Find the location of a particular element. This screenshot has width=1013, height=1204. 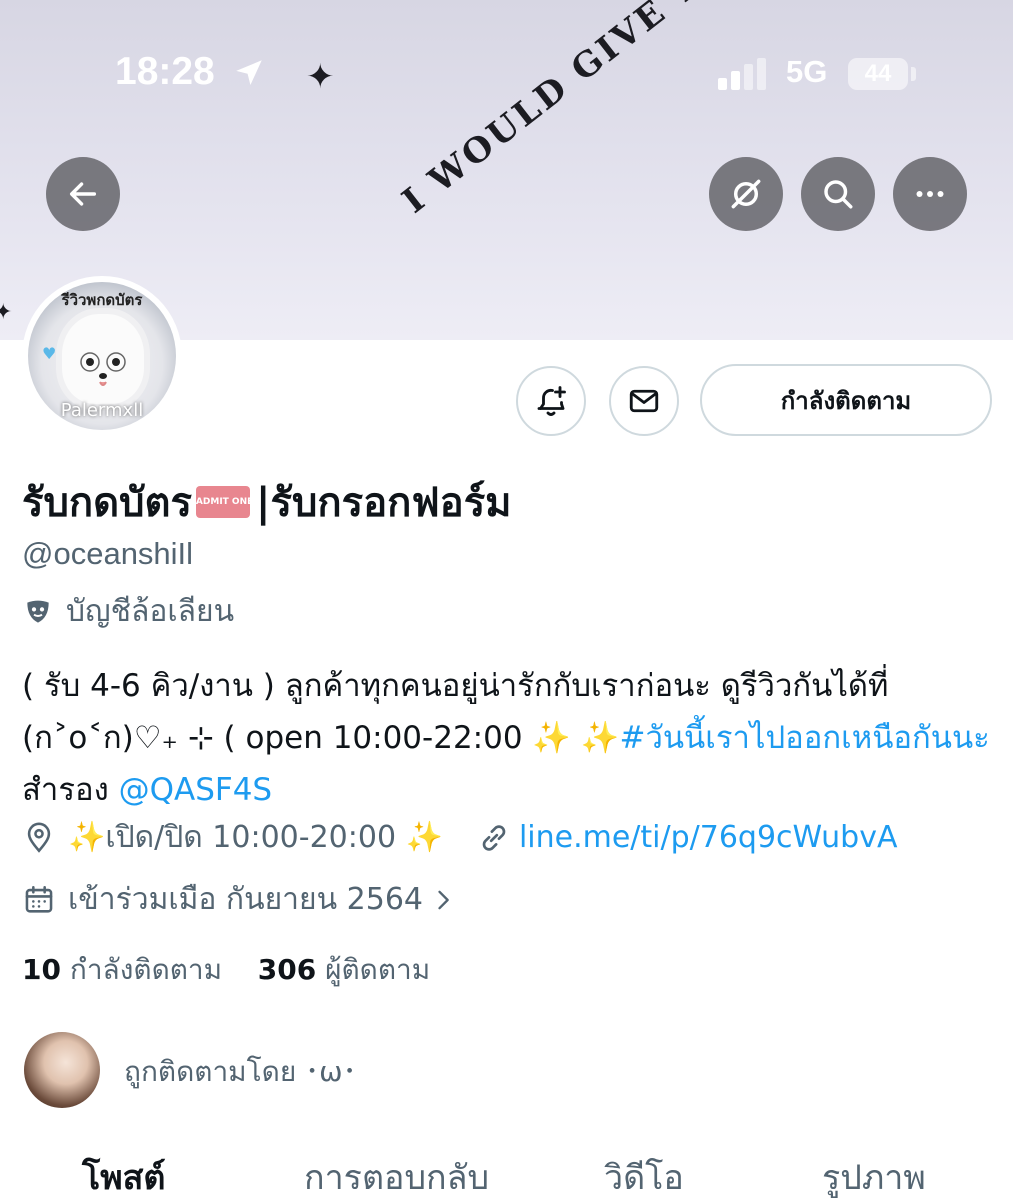

hashtag-link: ✨#วันนี้เราไปออกเหนือกันนะ is located at coordinates (785, 738).